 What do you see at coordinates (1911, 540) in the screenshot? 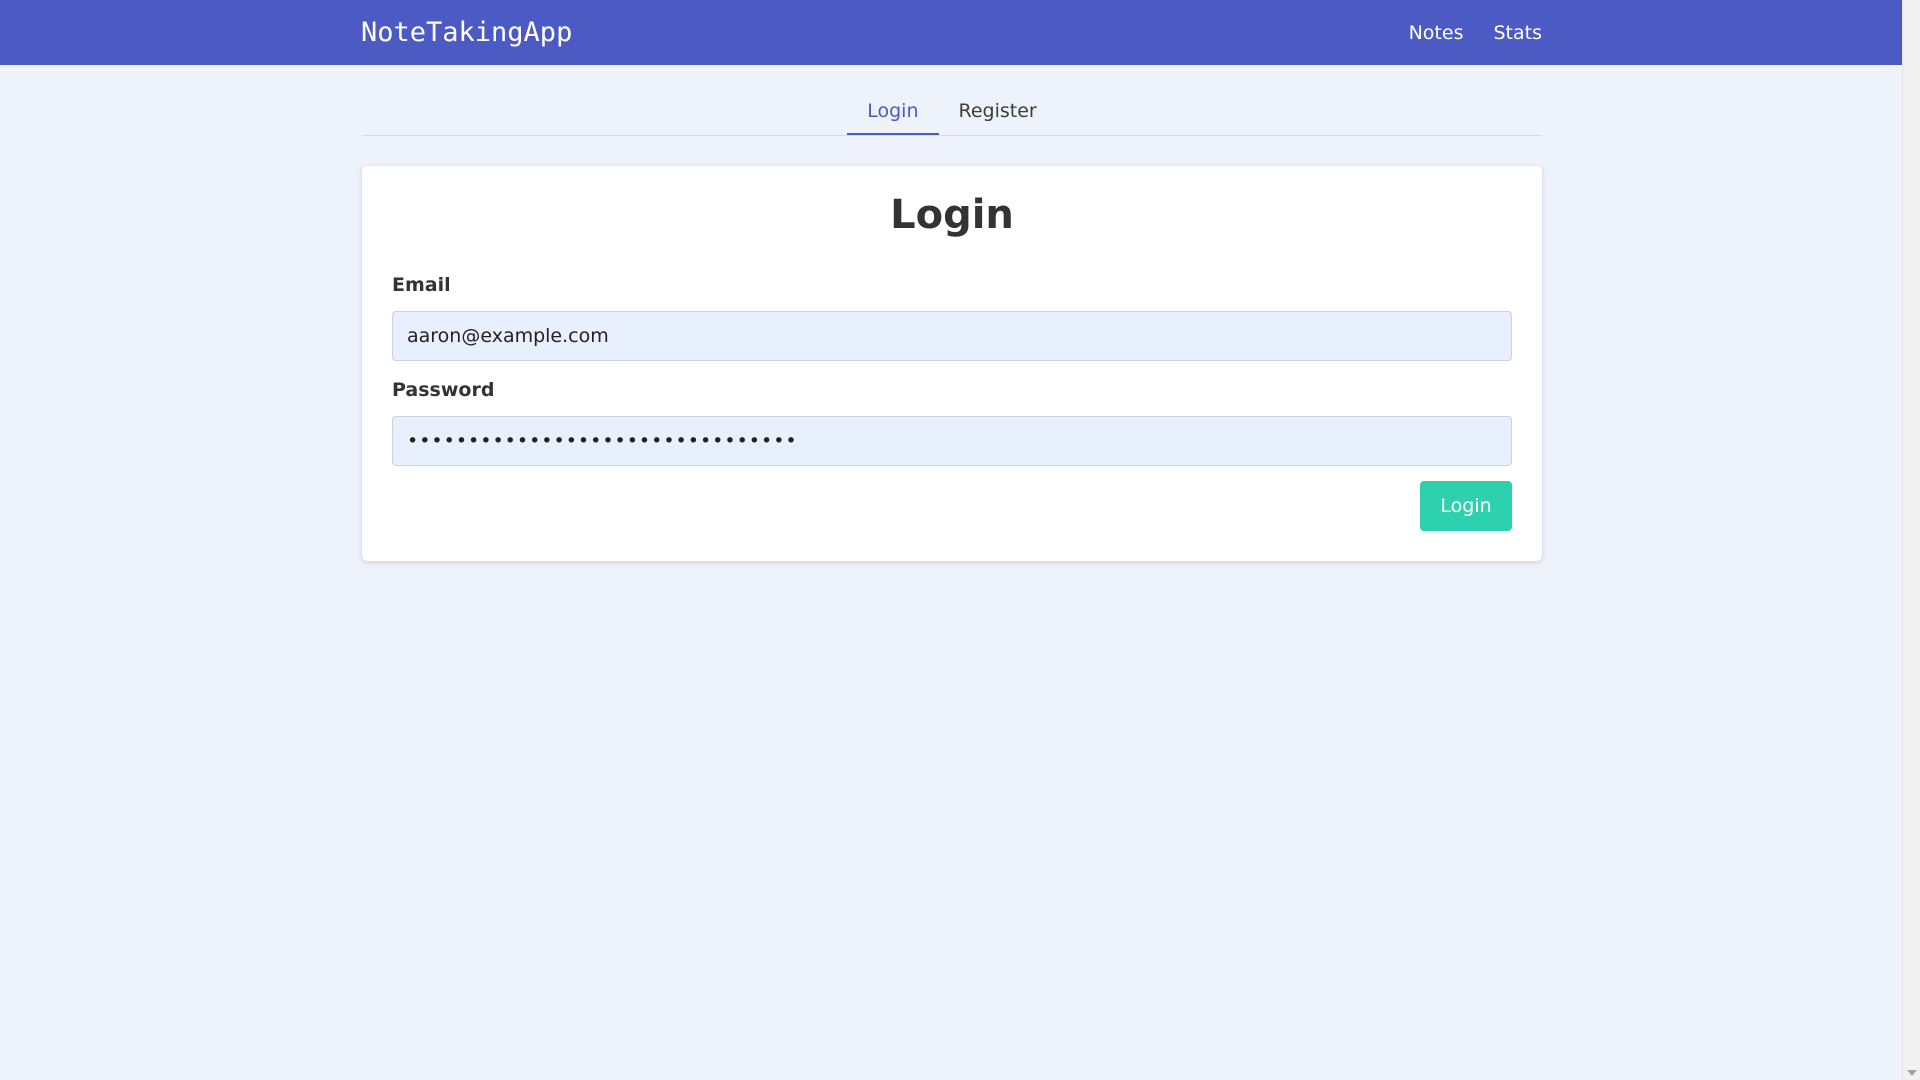
I see `vertical-scrollbar` at bounding box center [1911, 540].